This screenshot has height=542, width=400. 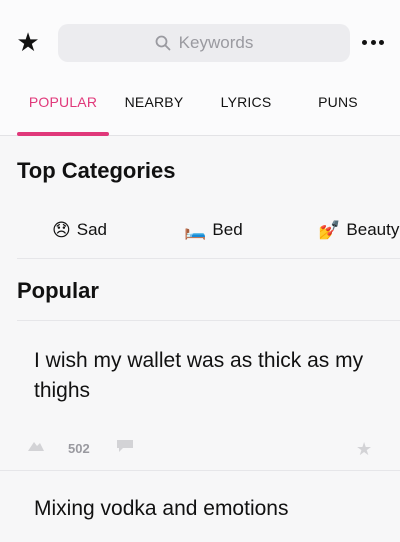 What do you see at coordinates (163, 43) in the screenshot?
I see `search-icon` at bounding box center [163, 43].